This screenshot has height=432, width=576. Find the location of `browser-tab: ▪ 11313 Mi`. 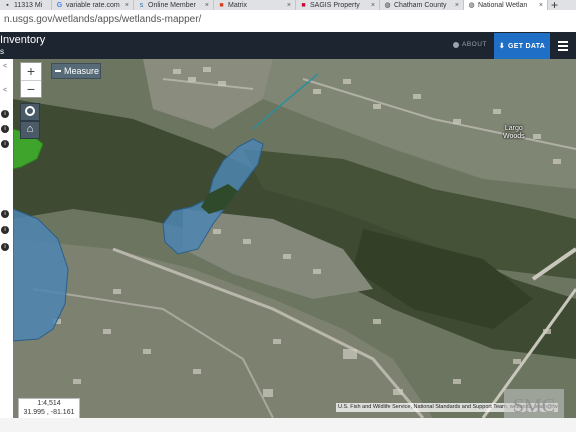

browser-tab: ▪ 11313 Mi is located at coordinates (26, 5).